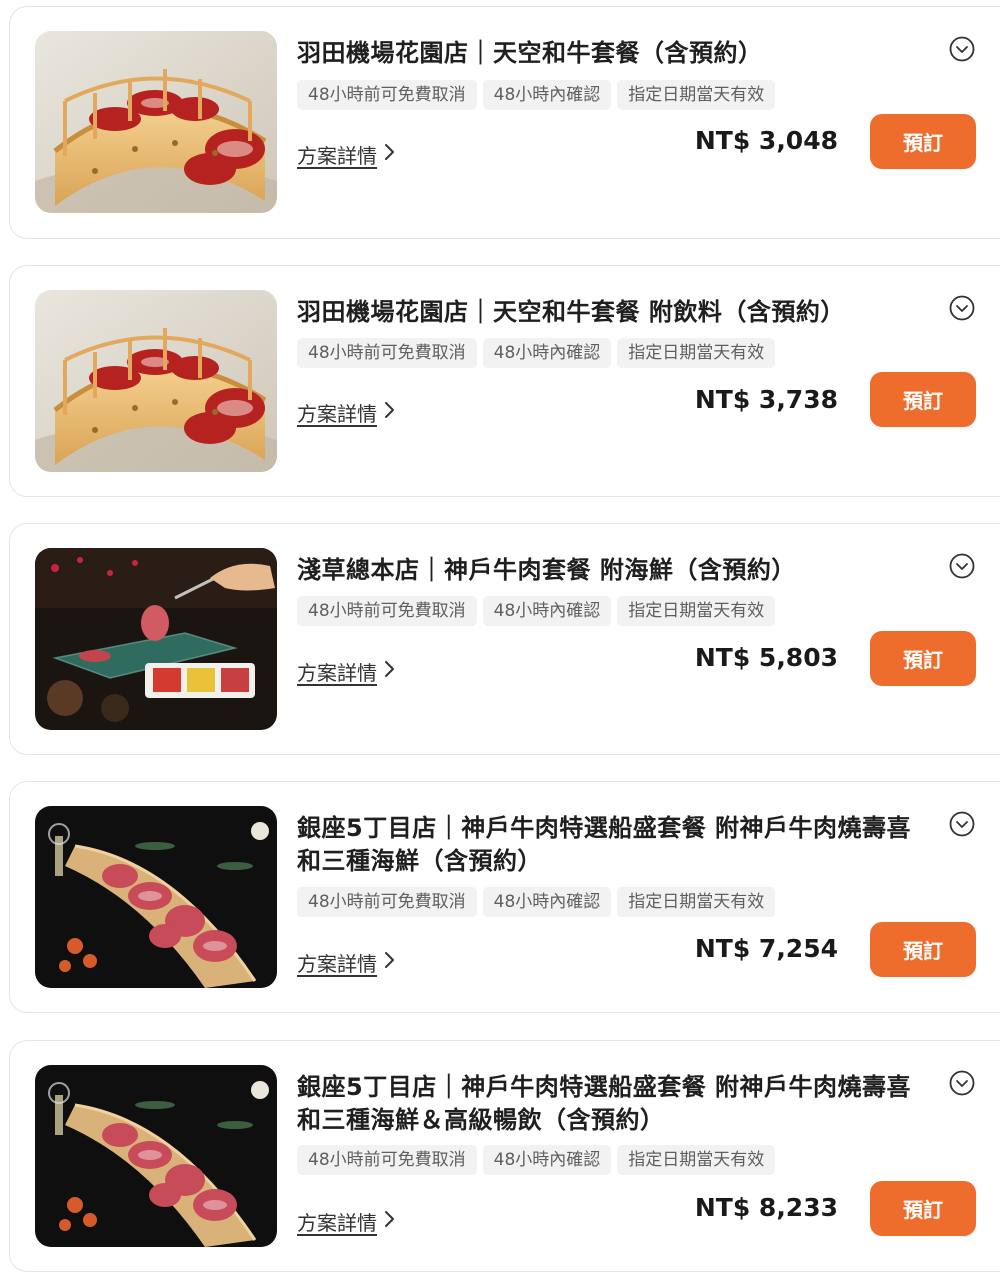 Image resolution: width=1000 pixels, height=1281 pixels. Describe the element at coordinates (604, 844) in the screenshot. I see `plan-title: 銀座5丁目店｜神戶牛肉特選船盛套餐 附神戶牛肉燒壽喜和三種海鮮（含預約）` at that location.